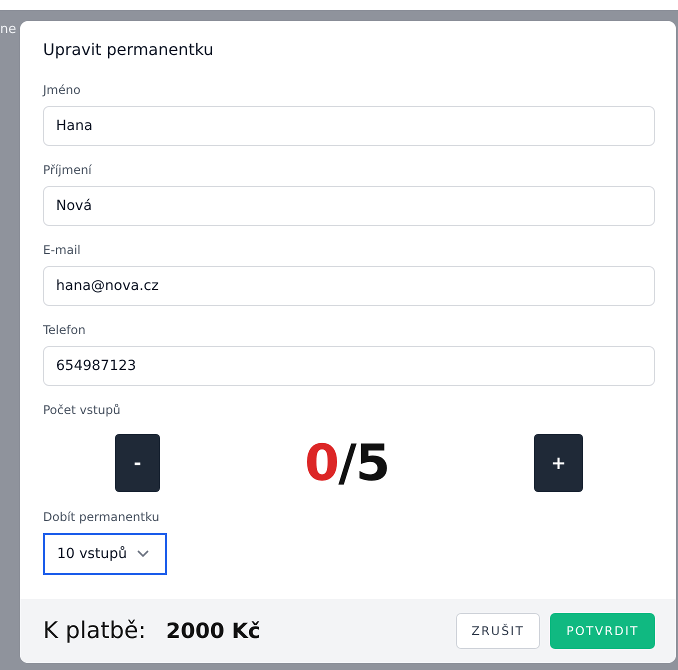 This screenshot has width=678, height=670. What do you see at coordinates (349, 286) in the screenshot?
I see `input-field: hana@nova.cz` at bounding box center [349, 286].